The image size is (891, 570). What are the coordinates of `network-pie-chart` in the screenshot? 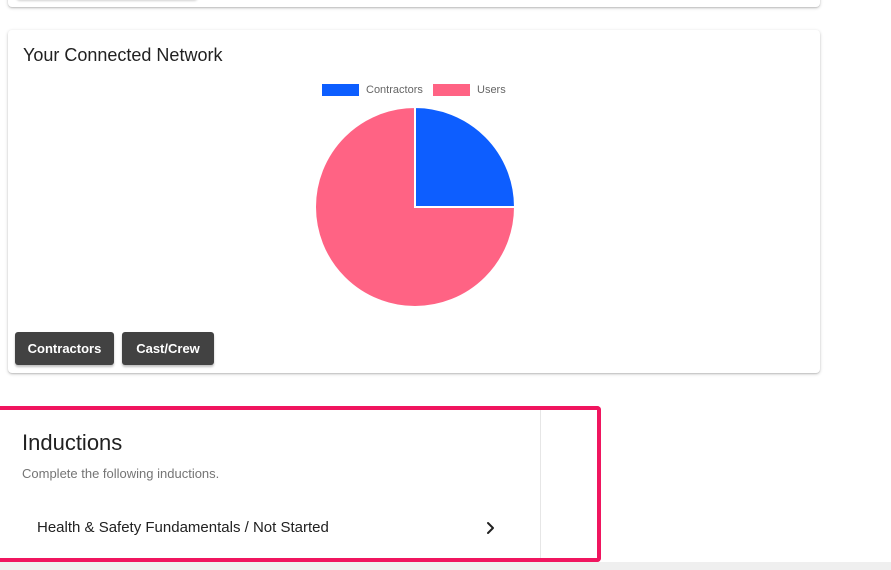 It's located at (415, 206).